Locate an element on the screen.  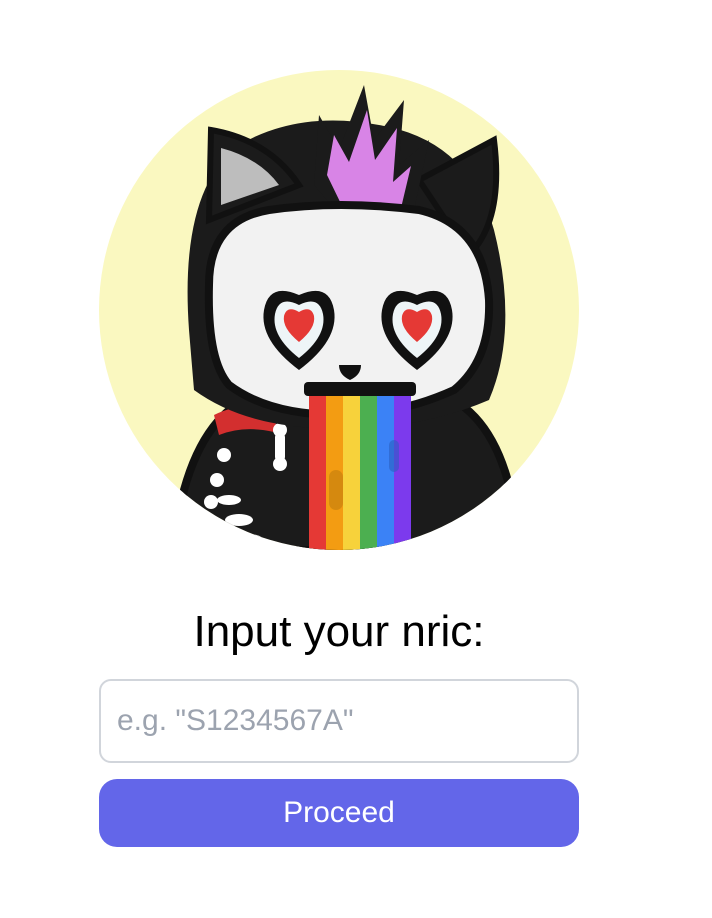
rainbow-stream is located at coordinates (360, 473).